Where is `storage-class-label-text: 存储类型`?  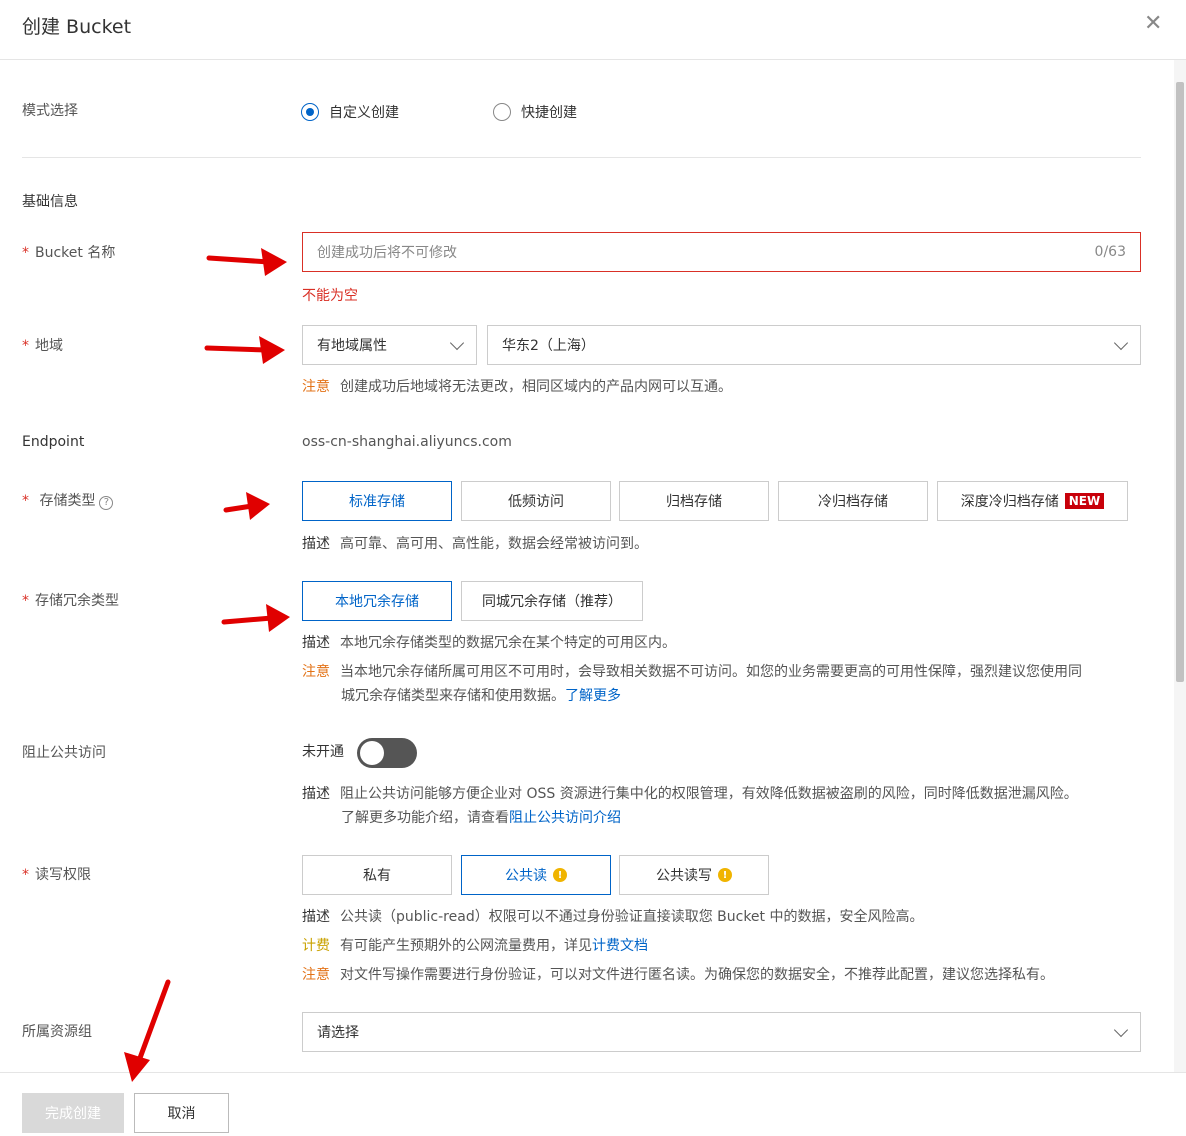
storage-class-label-text: 存储类型 is located at coordinates (67, 501).